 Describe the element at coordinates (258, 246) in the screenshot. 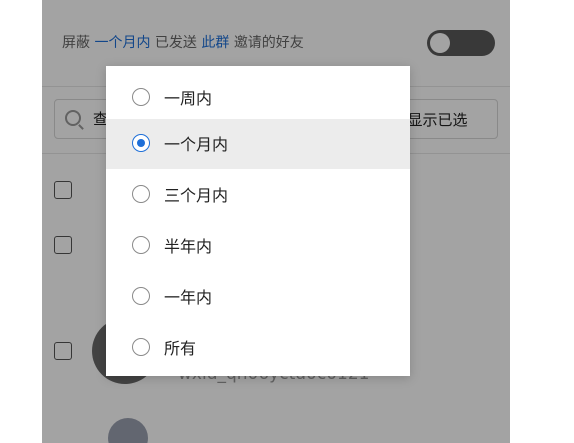

I see `option-half-year: 半年内` at that location.